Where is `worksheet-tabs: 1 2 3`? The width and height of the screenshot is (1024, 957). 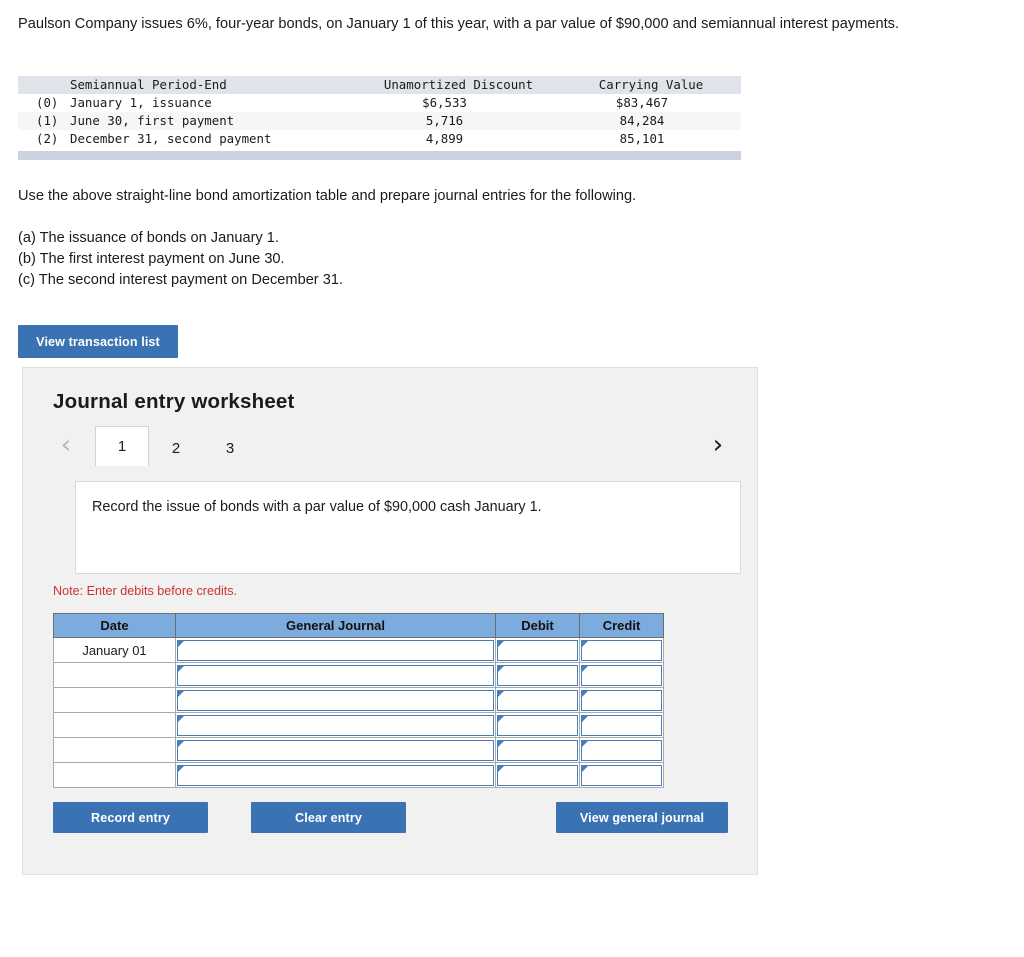
worksheet-tabs: 1 2 3 is located at coordinates (176, 446).